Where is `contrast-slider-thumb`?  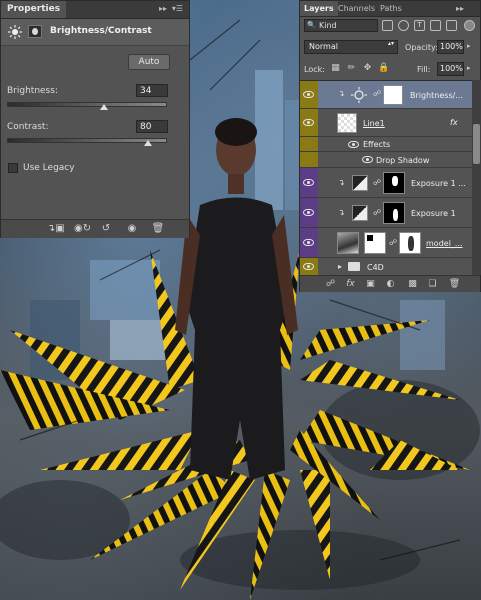 contrast-slider-thumb is located at coordinates (148, 143).